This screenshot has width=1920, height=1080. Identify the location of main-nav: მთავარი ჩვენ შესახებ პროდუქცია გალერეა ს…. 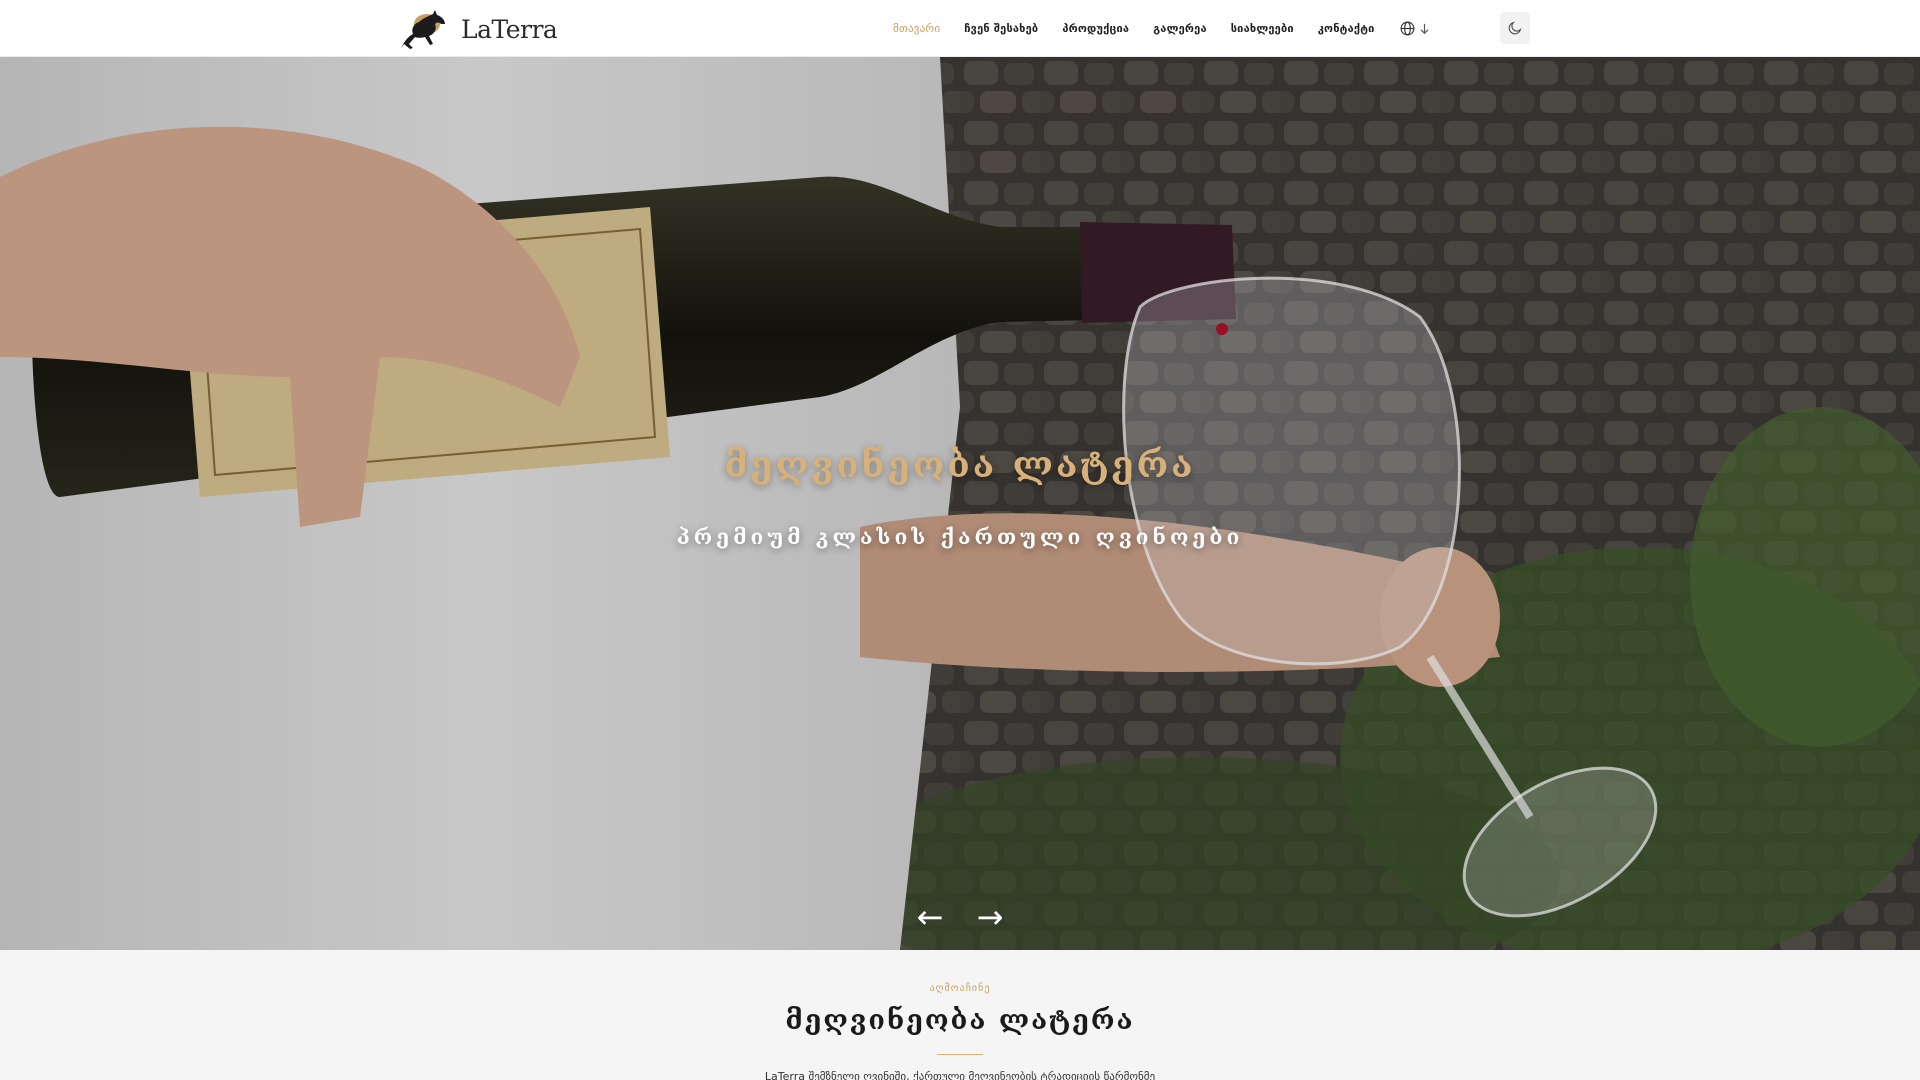
(1161, 28).